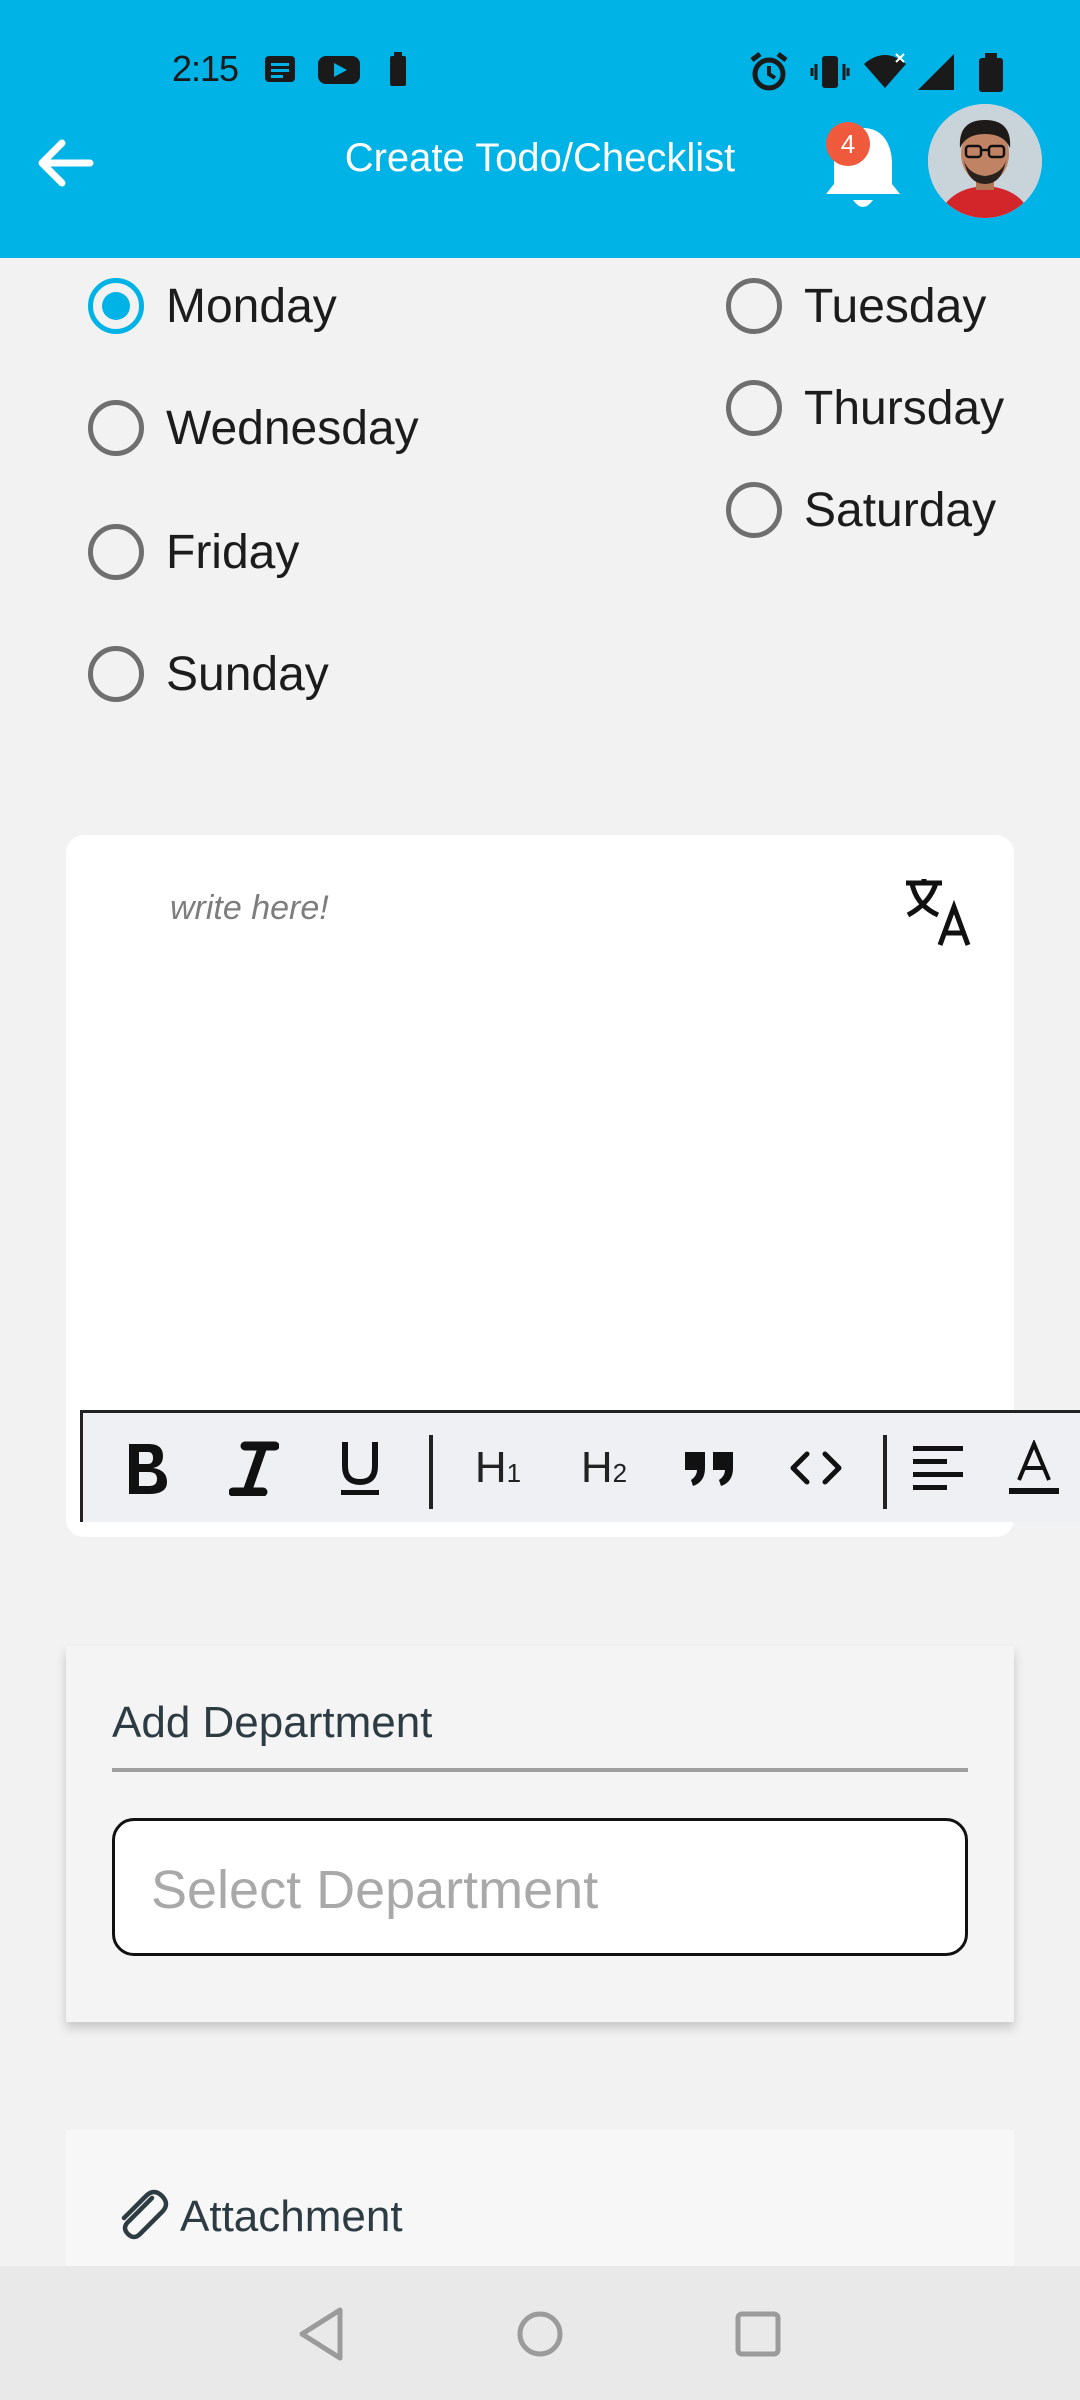 The height and width of the screenshot is (2400, 1080). I want to click on nav-home-icon, so click(540, 2334).